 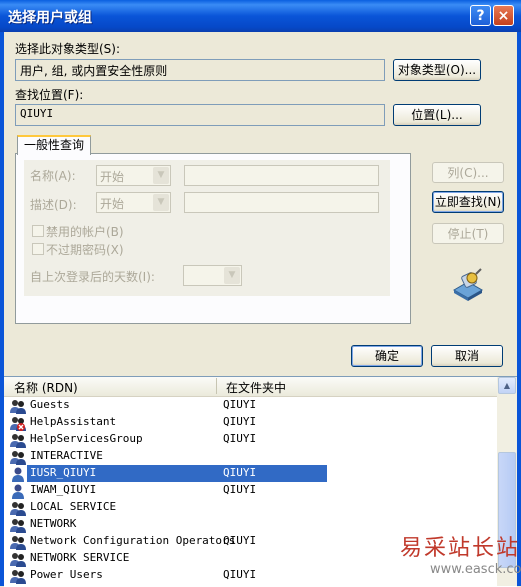 I want to click on name-input, so click(x=281, y=175).